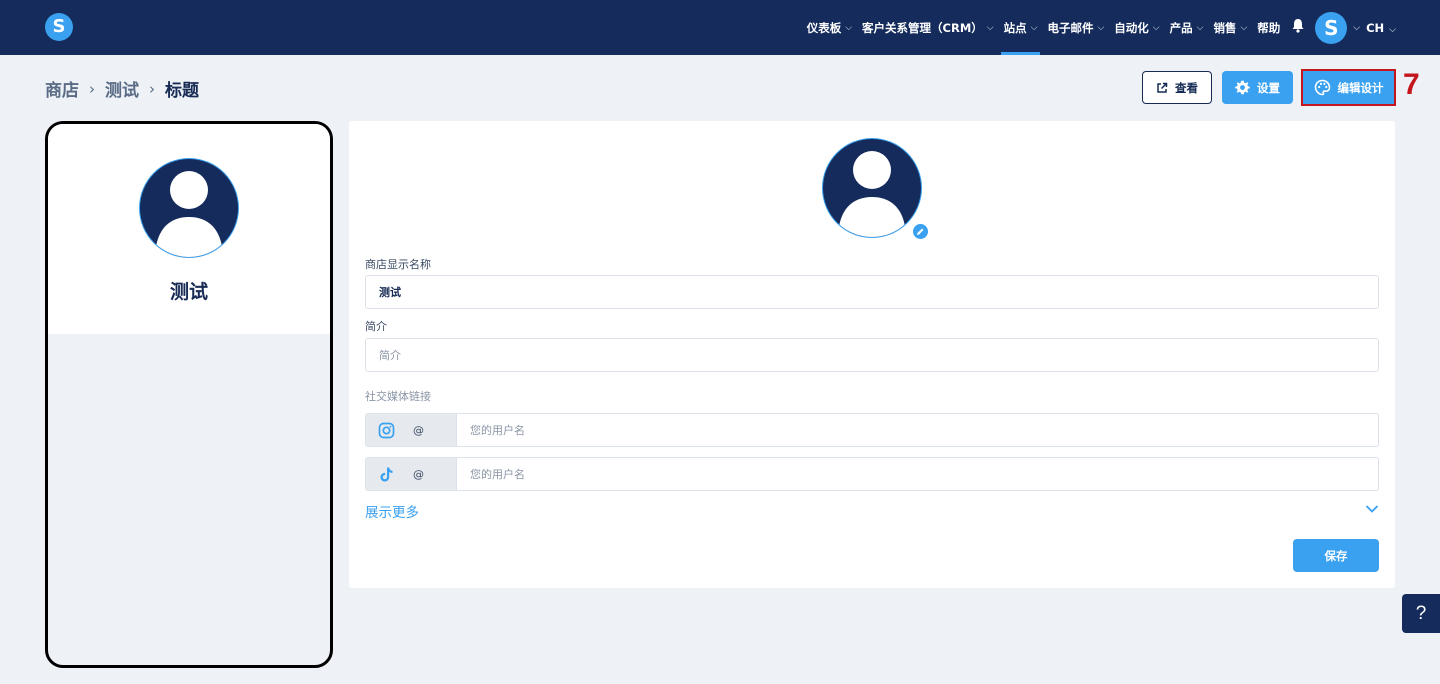  I want to click on nav-item-help: 帮助, so click(1268, 27).